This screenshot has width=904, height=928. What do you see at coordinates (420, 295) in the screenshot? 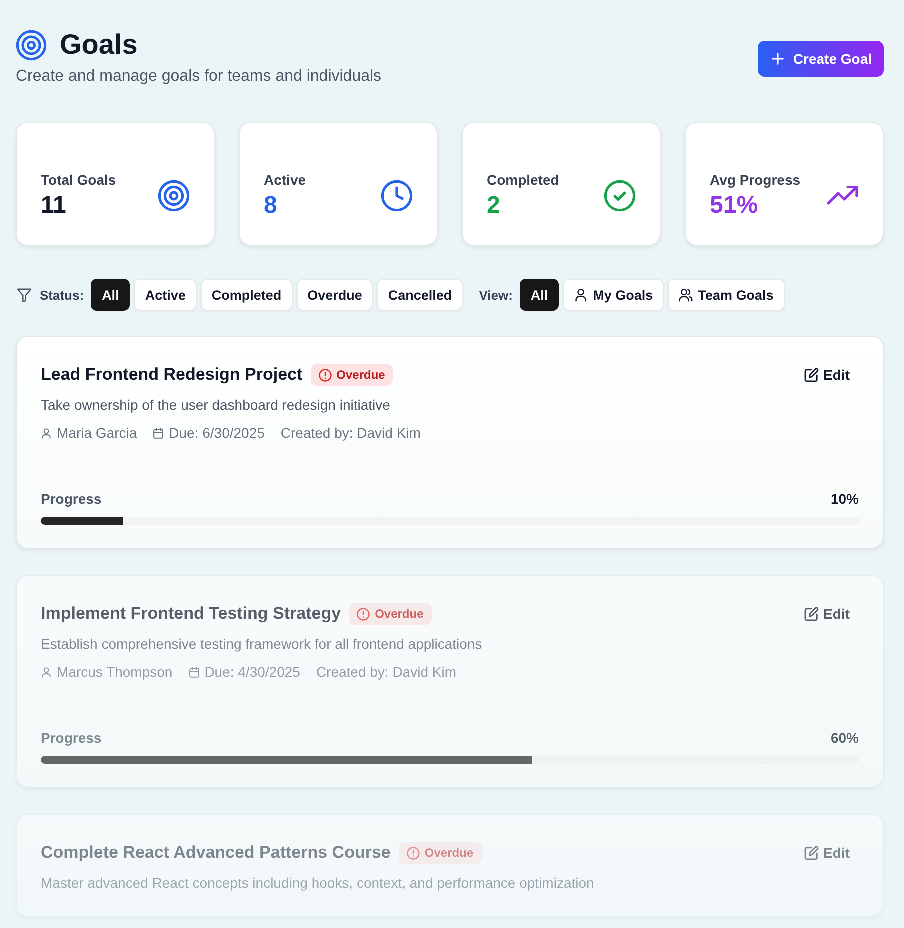
I see `status-filter-tab: Cancelled` at bounding box center [420, 295].